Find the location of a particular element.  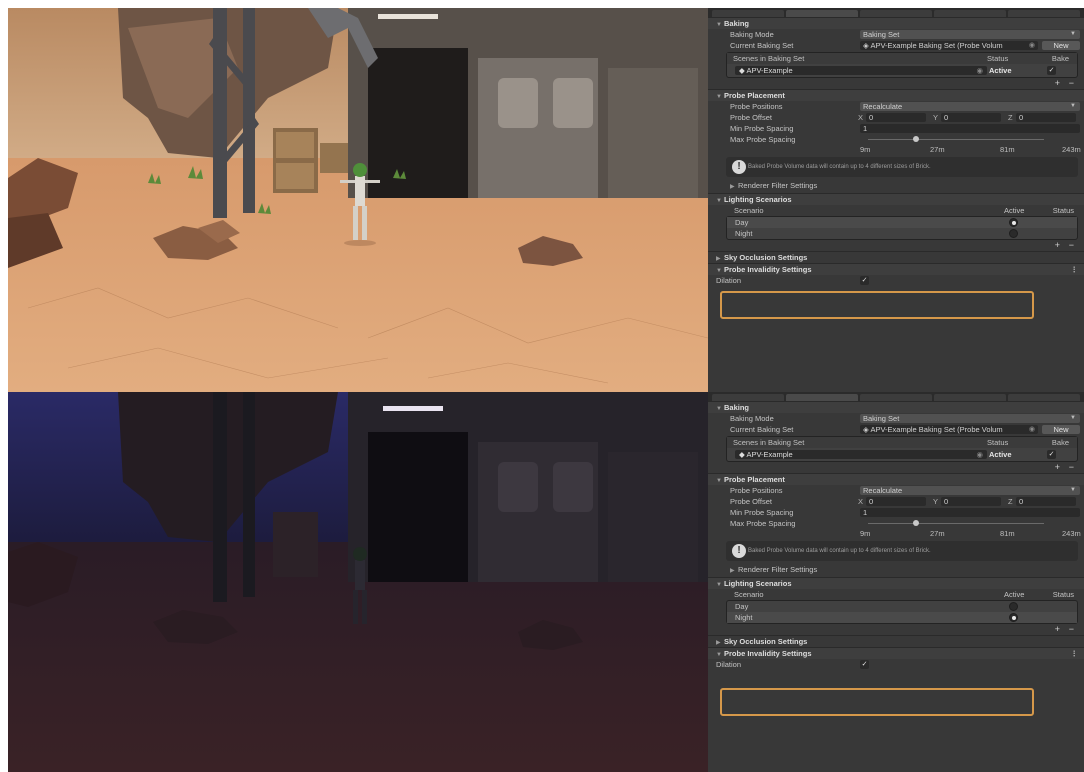

baking-mode-row: Baking Mode Baking Set ▼ is located at coordinates (896, 418).